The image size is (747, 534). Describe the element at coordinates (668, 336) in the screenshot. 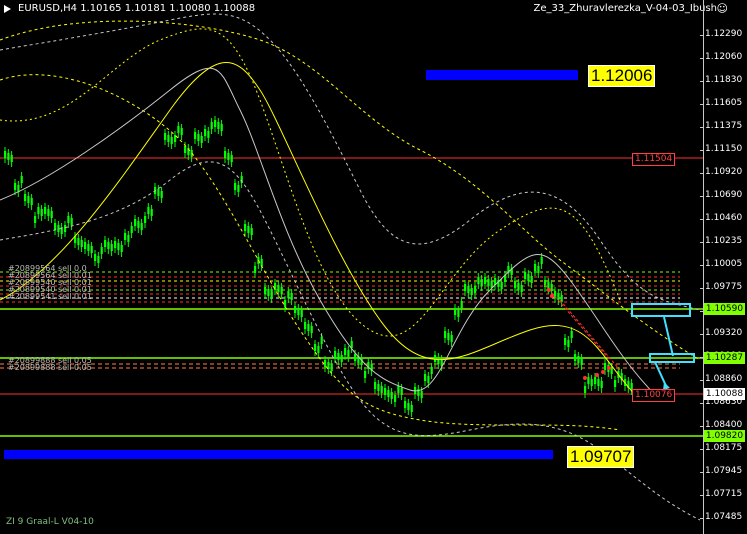

I see `cyan-arrow-line` at that location.